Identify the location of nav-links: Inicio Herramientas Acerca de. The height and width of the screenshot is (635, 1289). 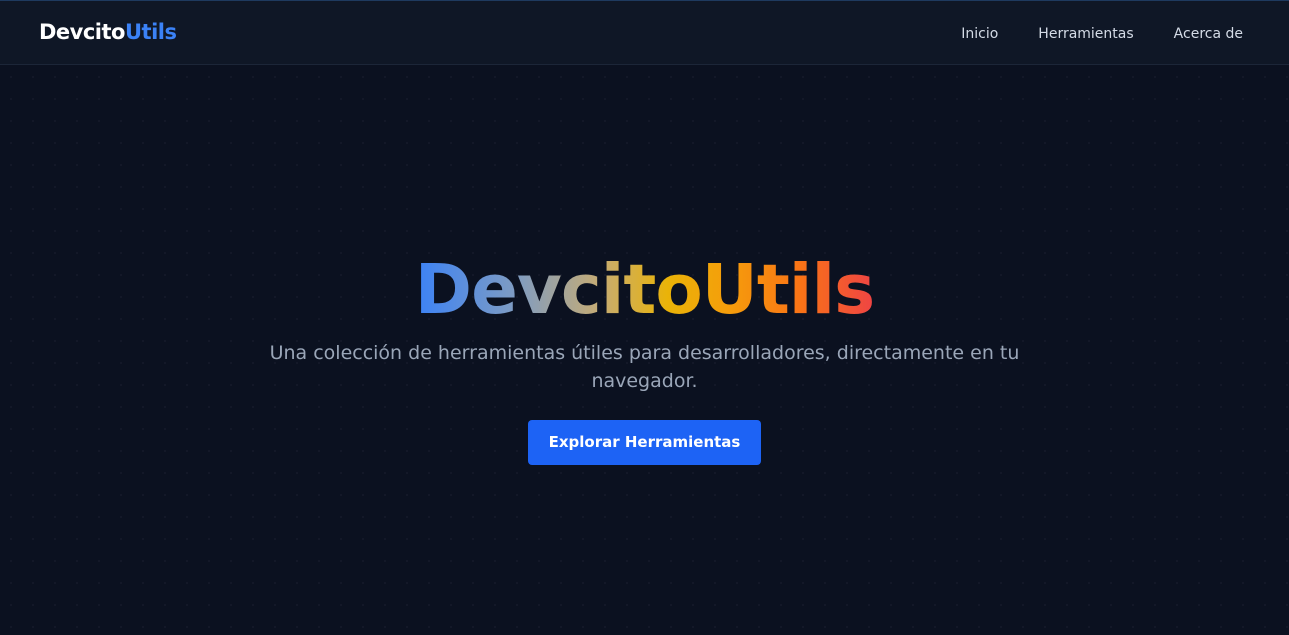
(1102, 33).